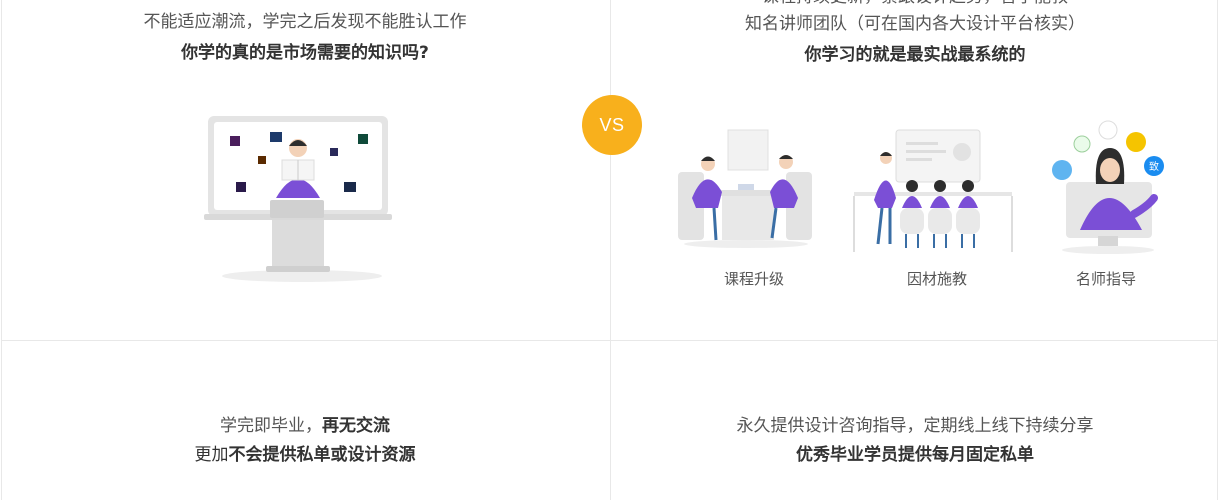 The width and height of the screenshot is (1220, 500). Describe the element at coordinates (211, 455) in the screenshot. I see `bottom-left-line2-prefix: 更加` at that location.